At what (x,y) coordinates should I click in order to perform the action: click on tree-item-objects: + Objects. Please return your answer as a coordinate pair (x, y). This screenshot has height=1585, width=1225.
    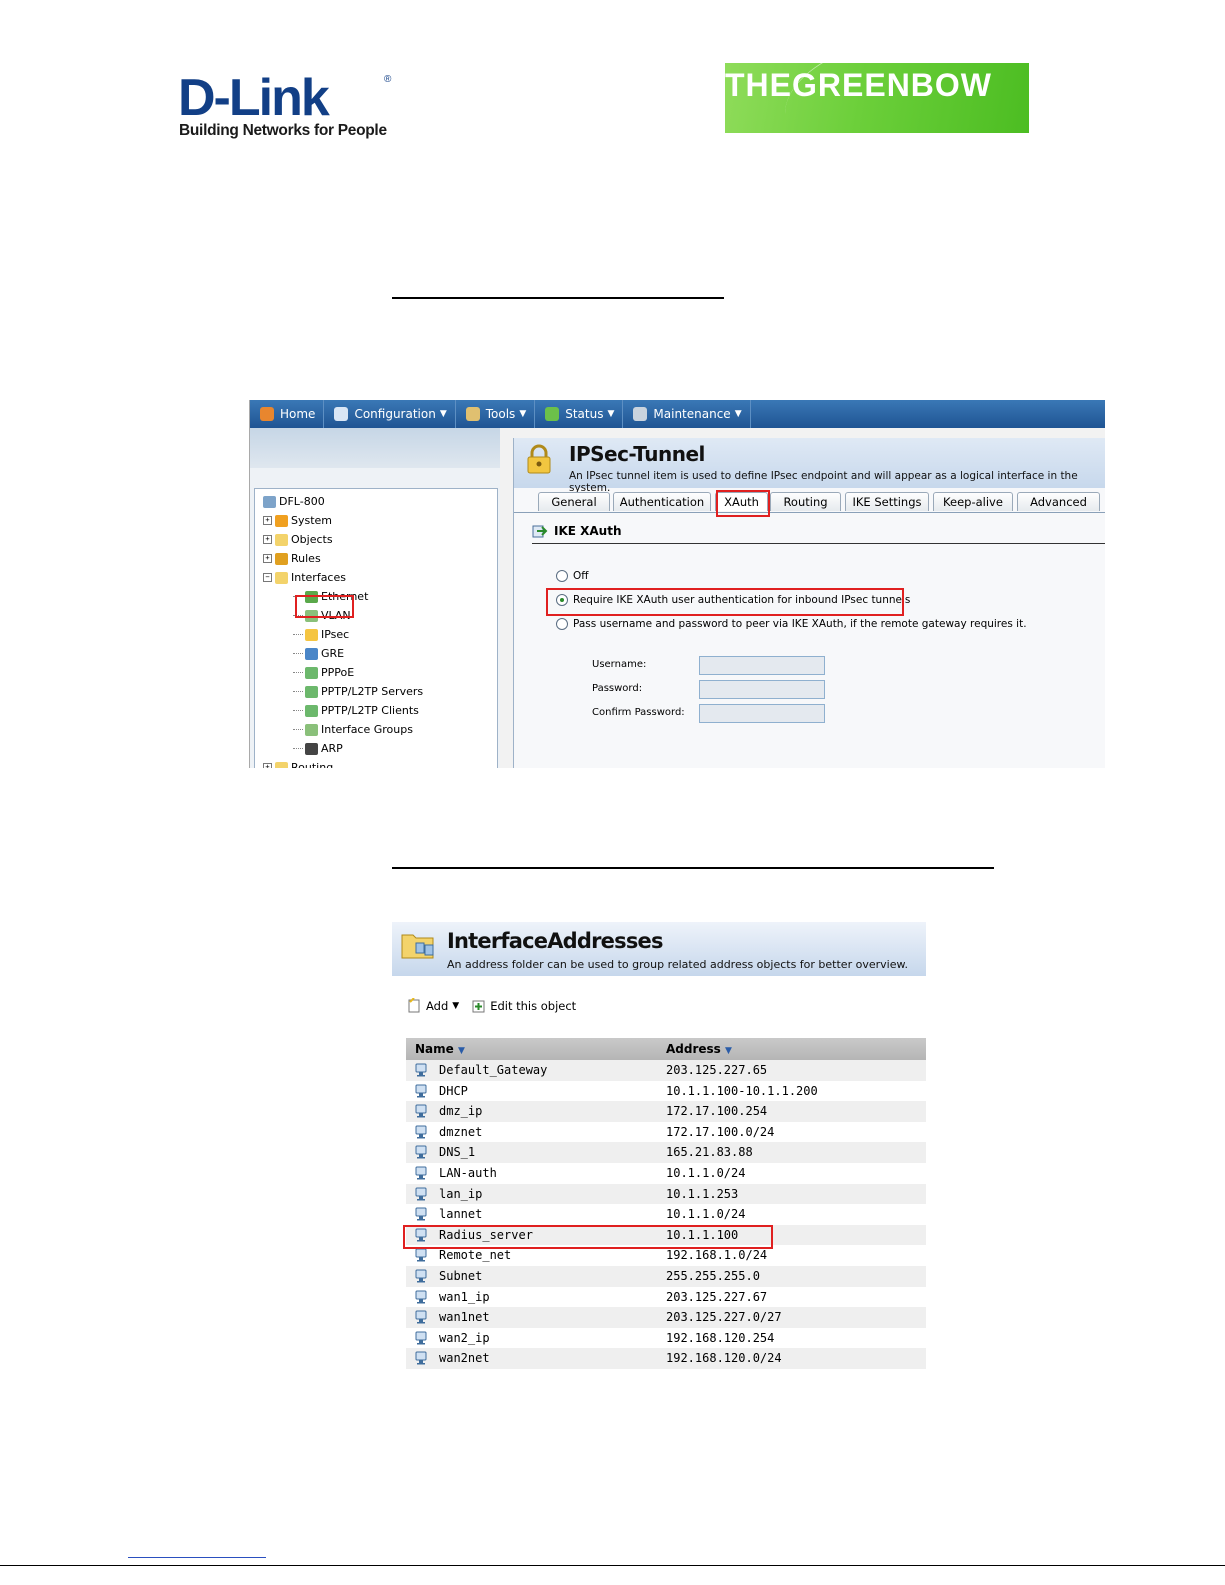
    Looking at the image, I should click on (298, 539).